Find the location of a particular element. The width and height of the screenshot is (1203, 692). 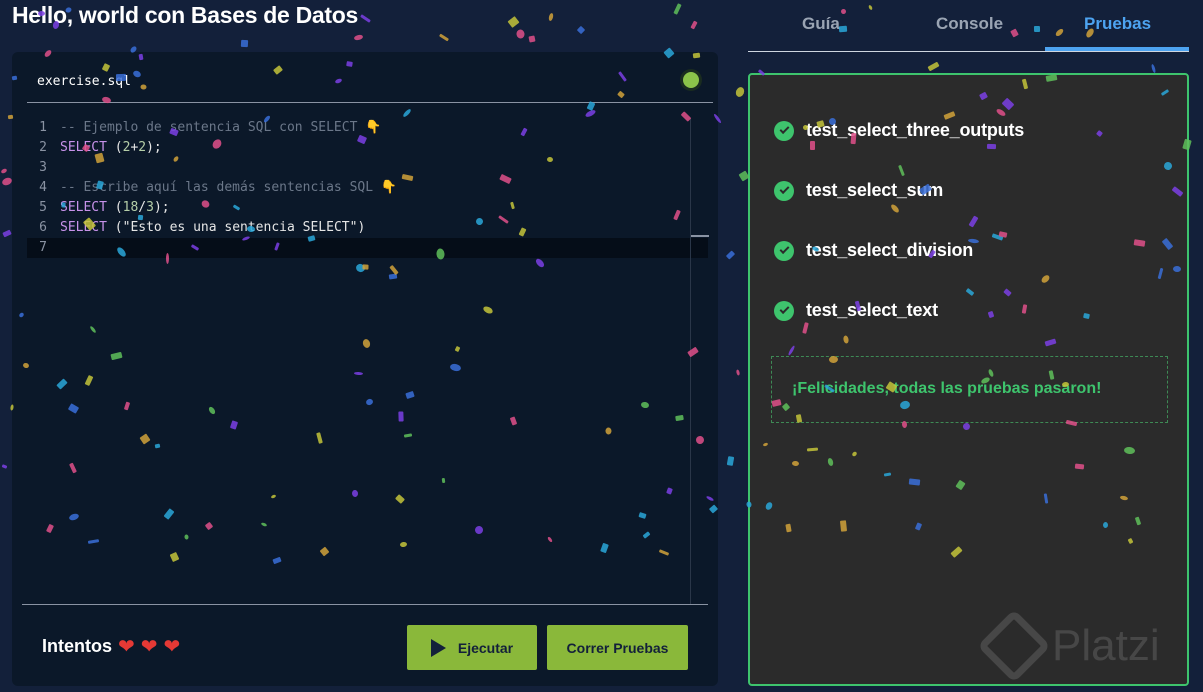

code-line: 2 SELECT (2+2); is located at coordinates (367, 148).